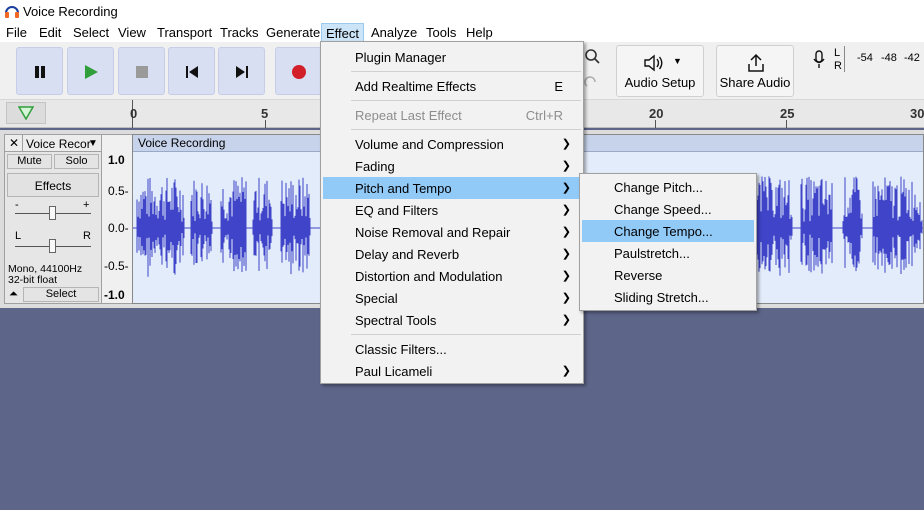  What do you see at coordinates (265, 113) in the screenshot?
I see `timeline-tick: 5` at bounding box center [265, 113].